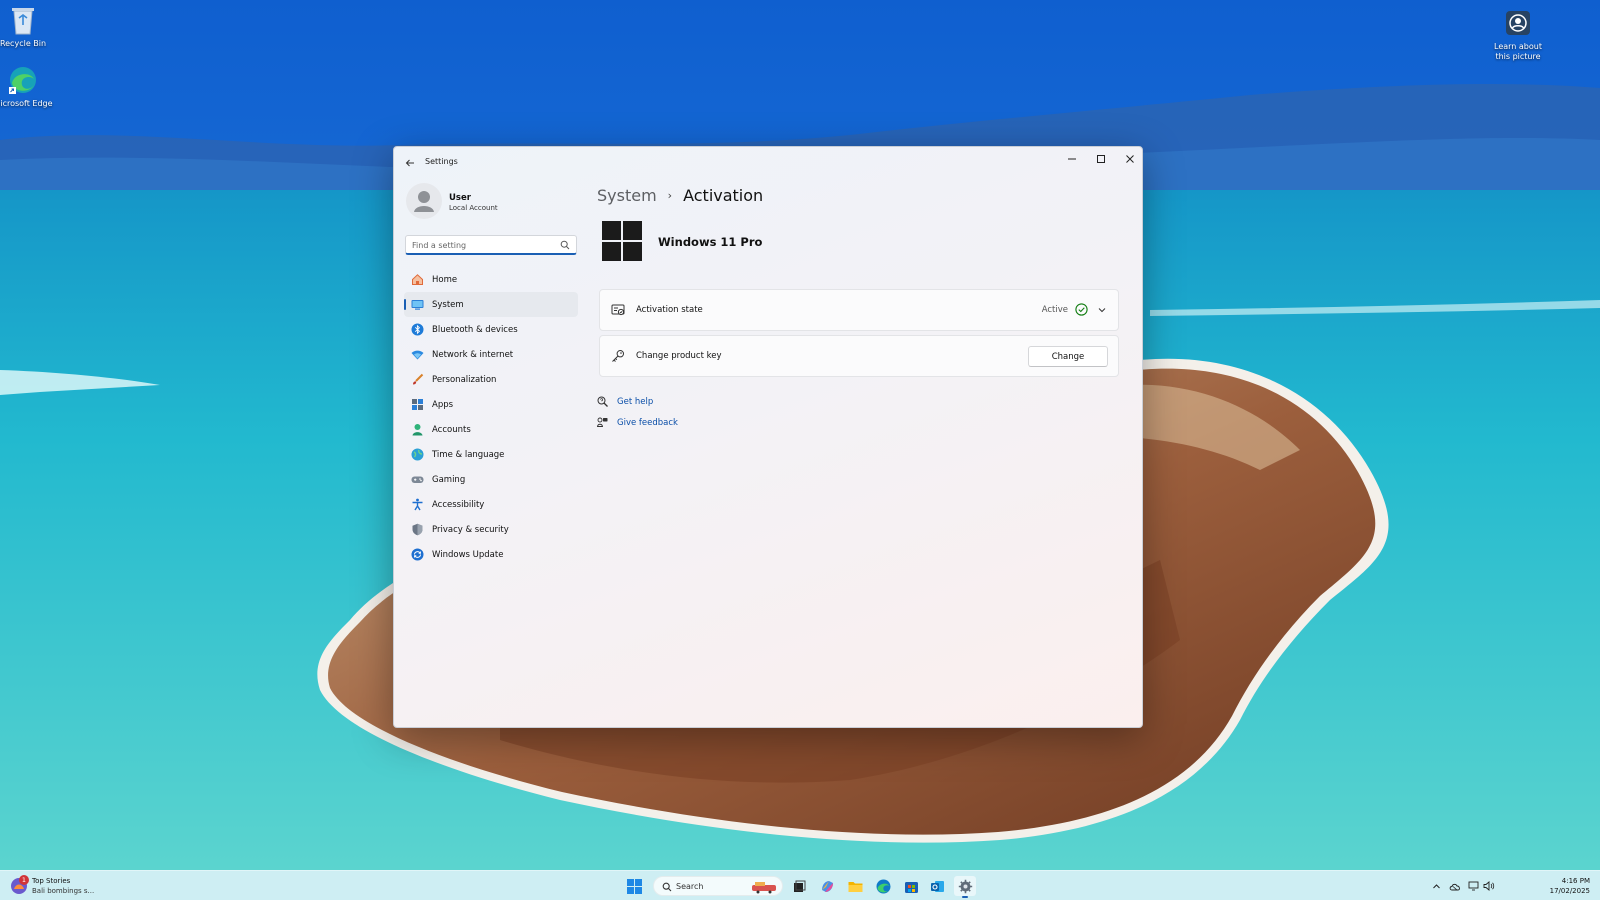  I want to click on sidebar-item-label: Home, so click(445, 279).